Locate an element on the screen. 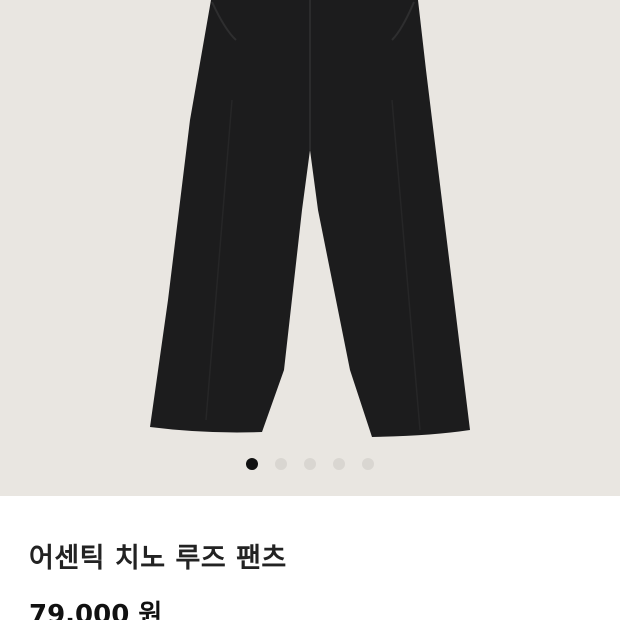  product-title: 어센틱 치노 루즈 팬츠 is located at coordinates (158, 558).